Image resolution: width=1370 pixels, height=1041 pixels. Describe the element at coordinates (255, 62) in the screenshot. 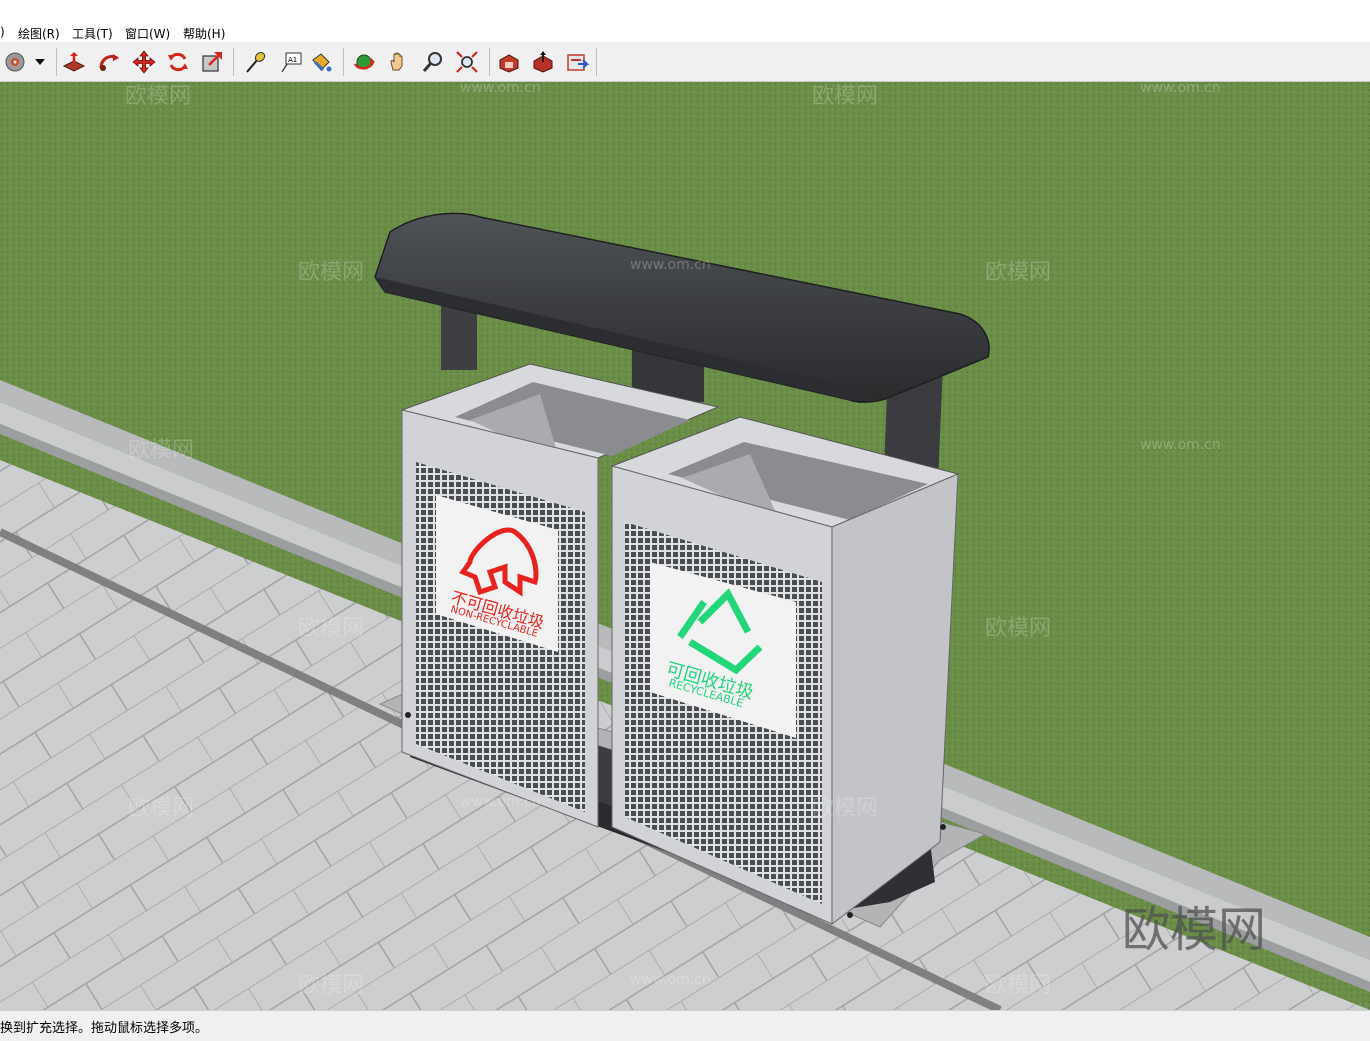

I see `tape-measure-icon` at that location.